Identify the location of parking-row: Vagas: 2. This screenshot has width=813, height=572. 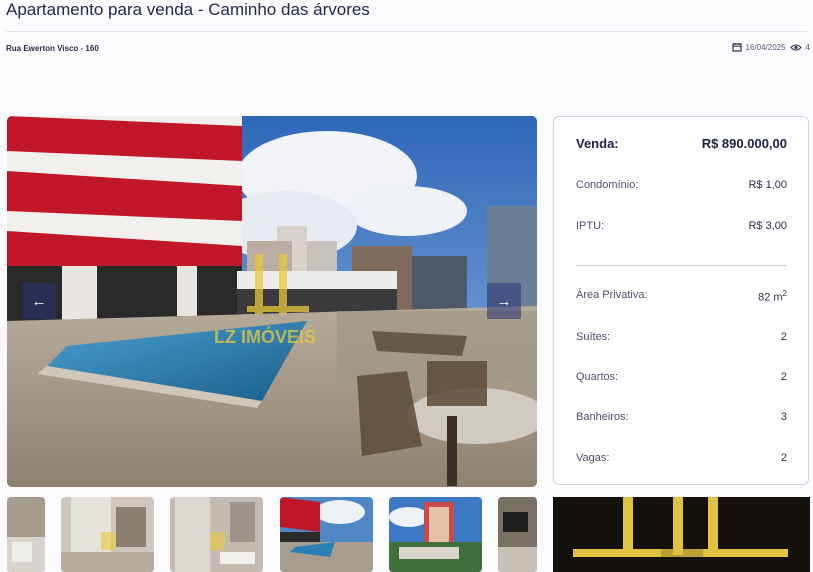
(681, 458).